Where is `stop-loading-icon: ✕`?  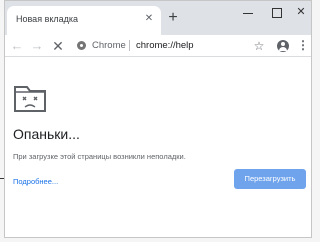
stop-loading-icon: ✕ is located at coordinates (58, 46).